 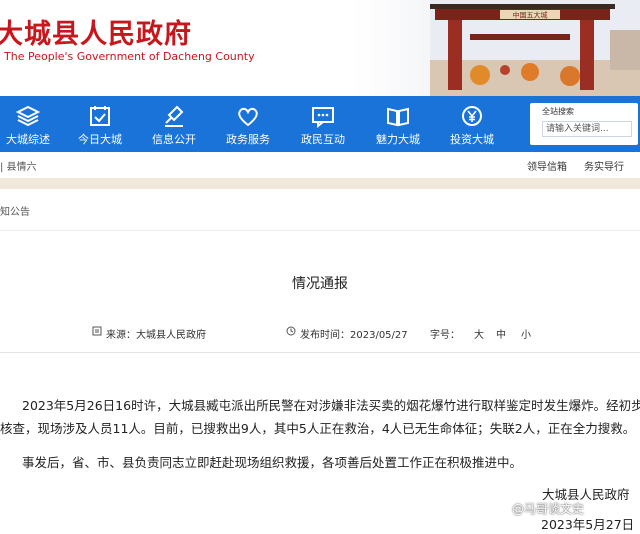 What do you see at coordinates (398, 139) in the screenshot?
I see `nav-label: 魅力大城` at bounding box center [398, 139].